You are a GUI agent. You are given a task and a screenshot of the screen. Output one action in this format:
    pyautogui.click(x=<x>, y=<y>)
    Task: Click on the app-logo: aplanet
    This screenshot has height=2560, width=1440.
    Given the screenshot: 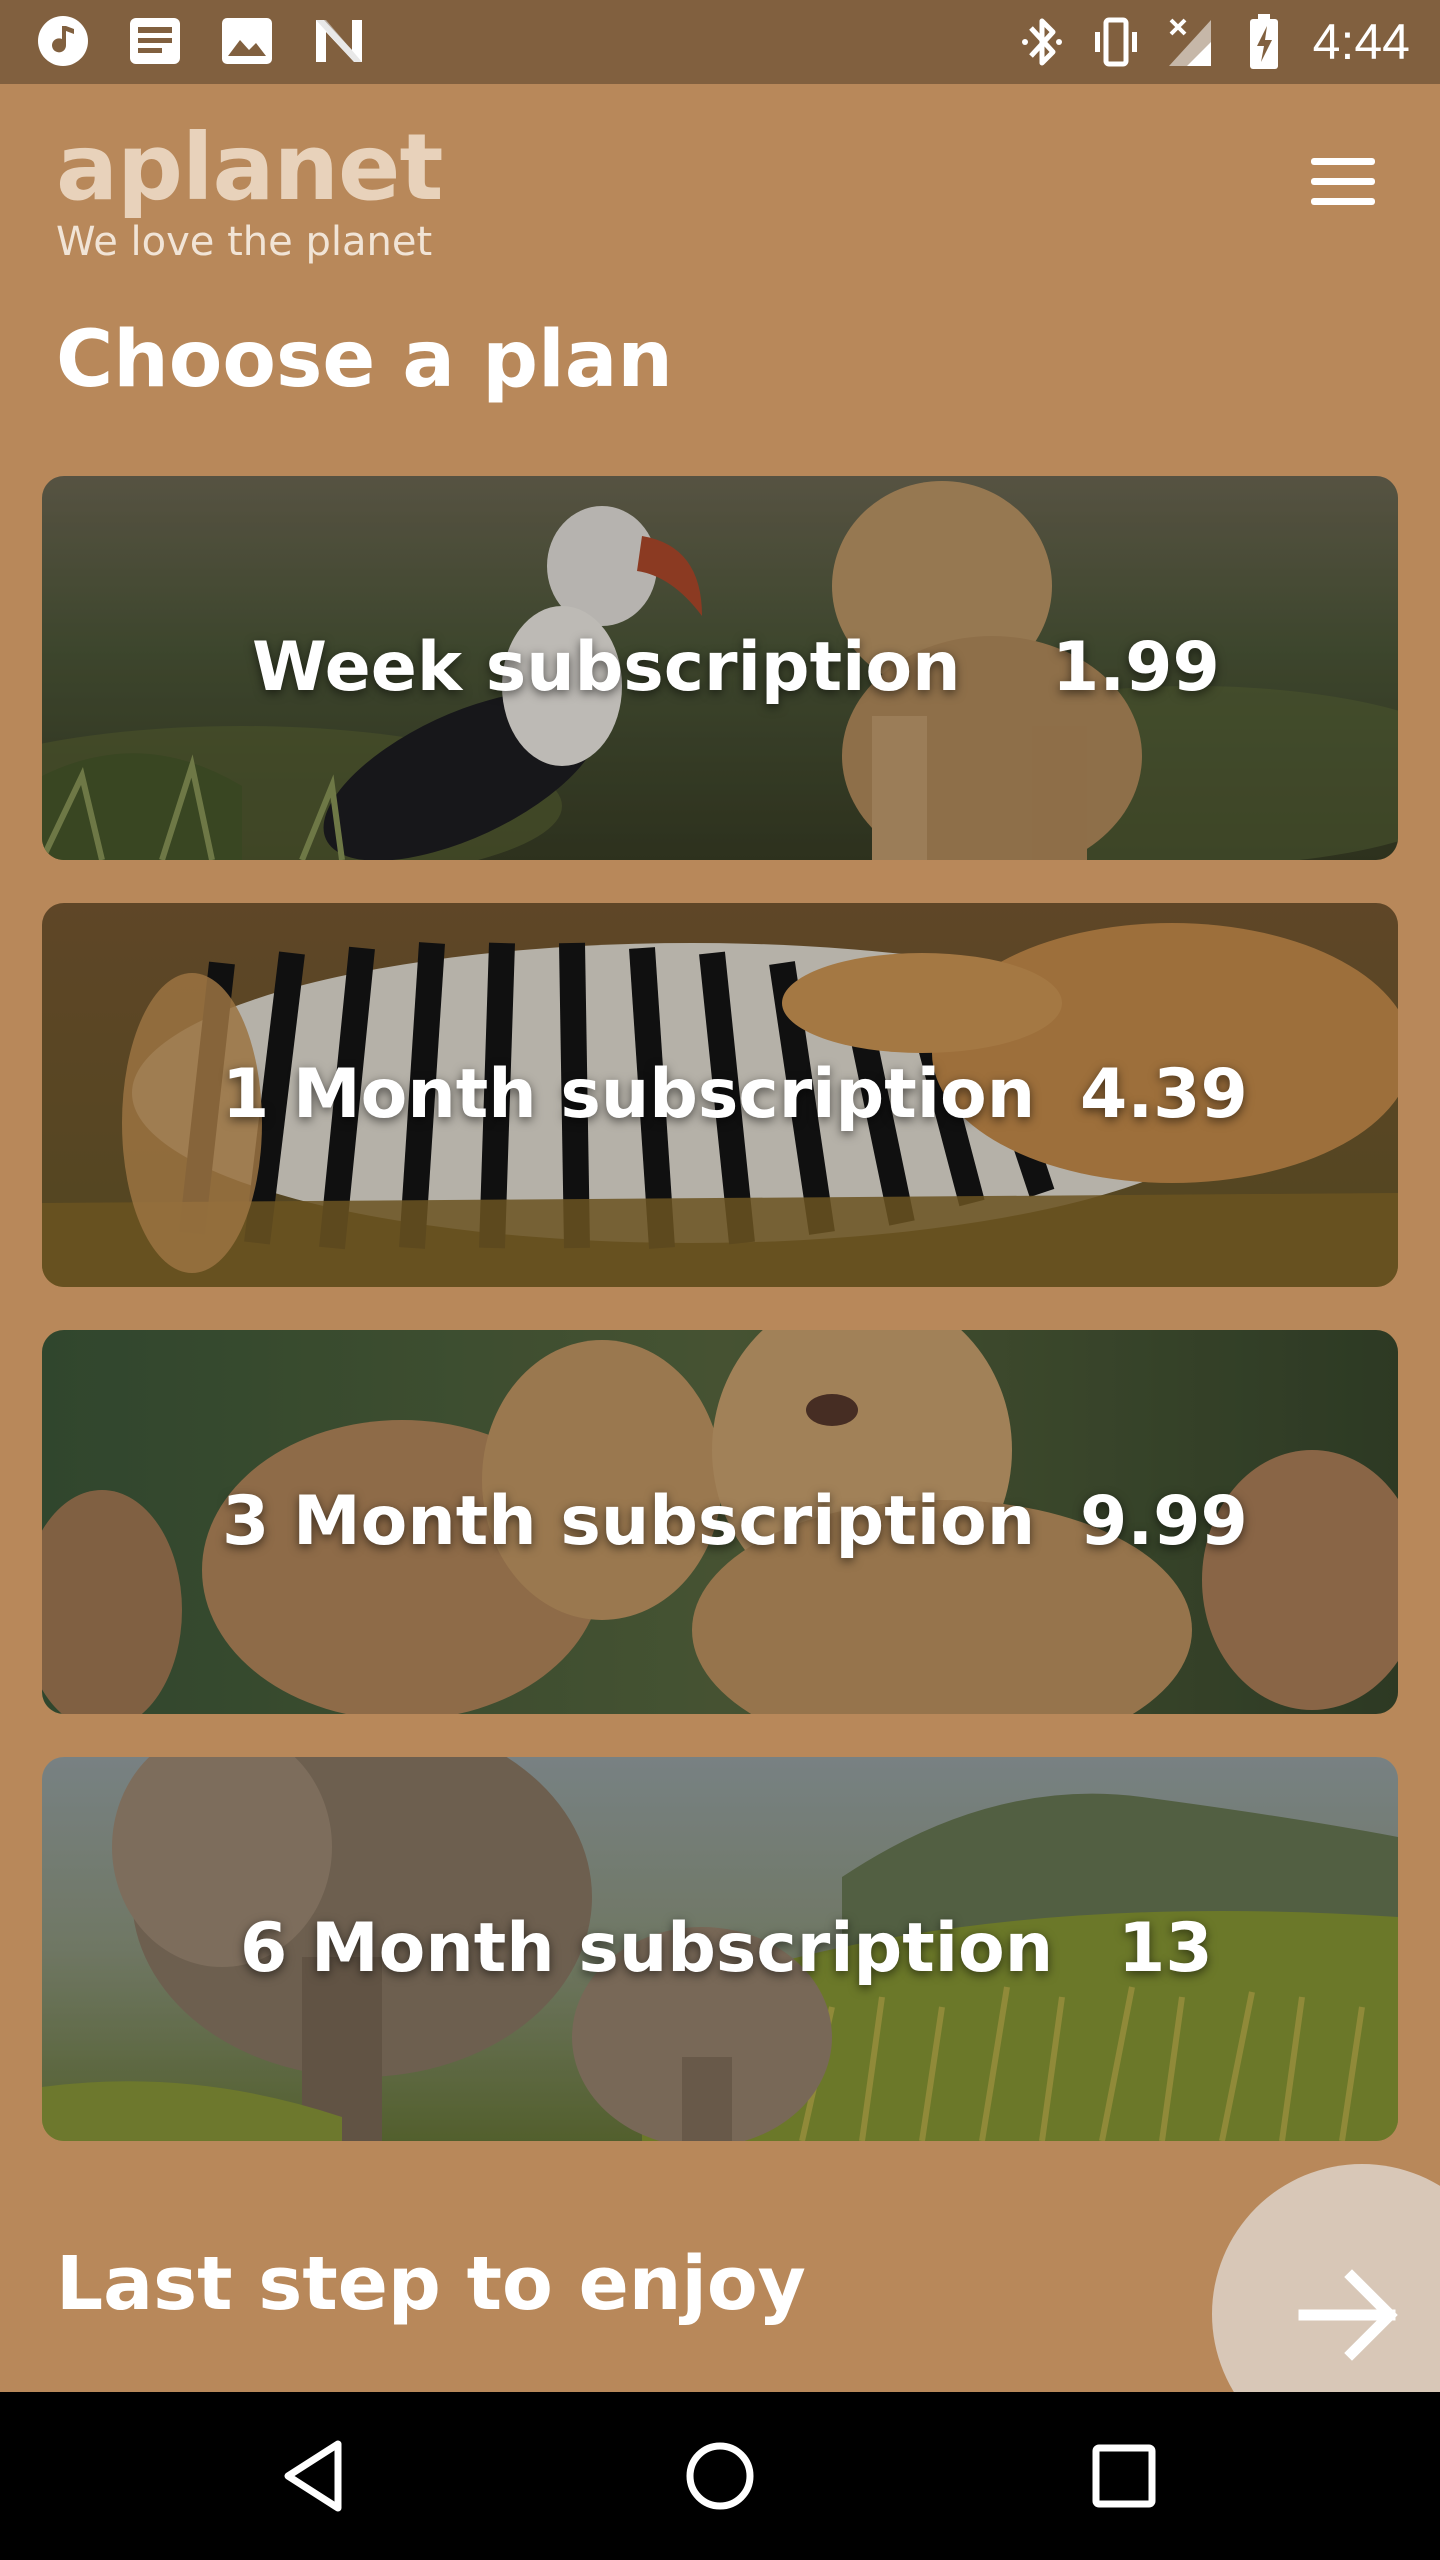 What is the action you would take?
    pyautogui.click(x=249, y=167)
    